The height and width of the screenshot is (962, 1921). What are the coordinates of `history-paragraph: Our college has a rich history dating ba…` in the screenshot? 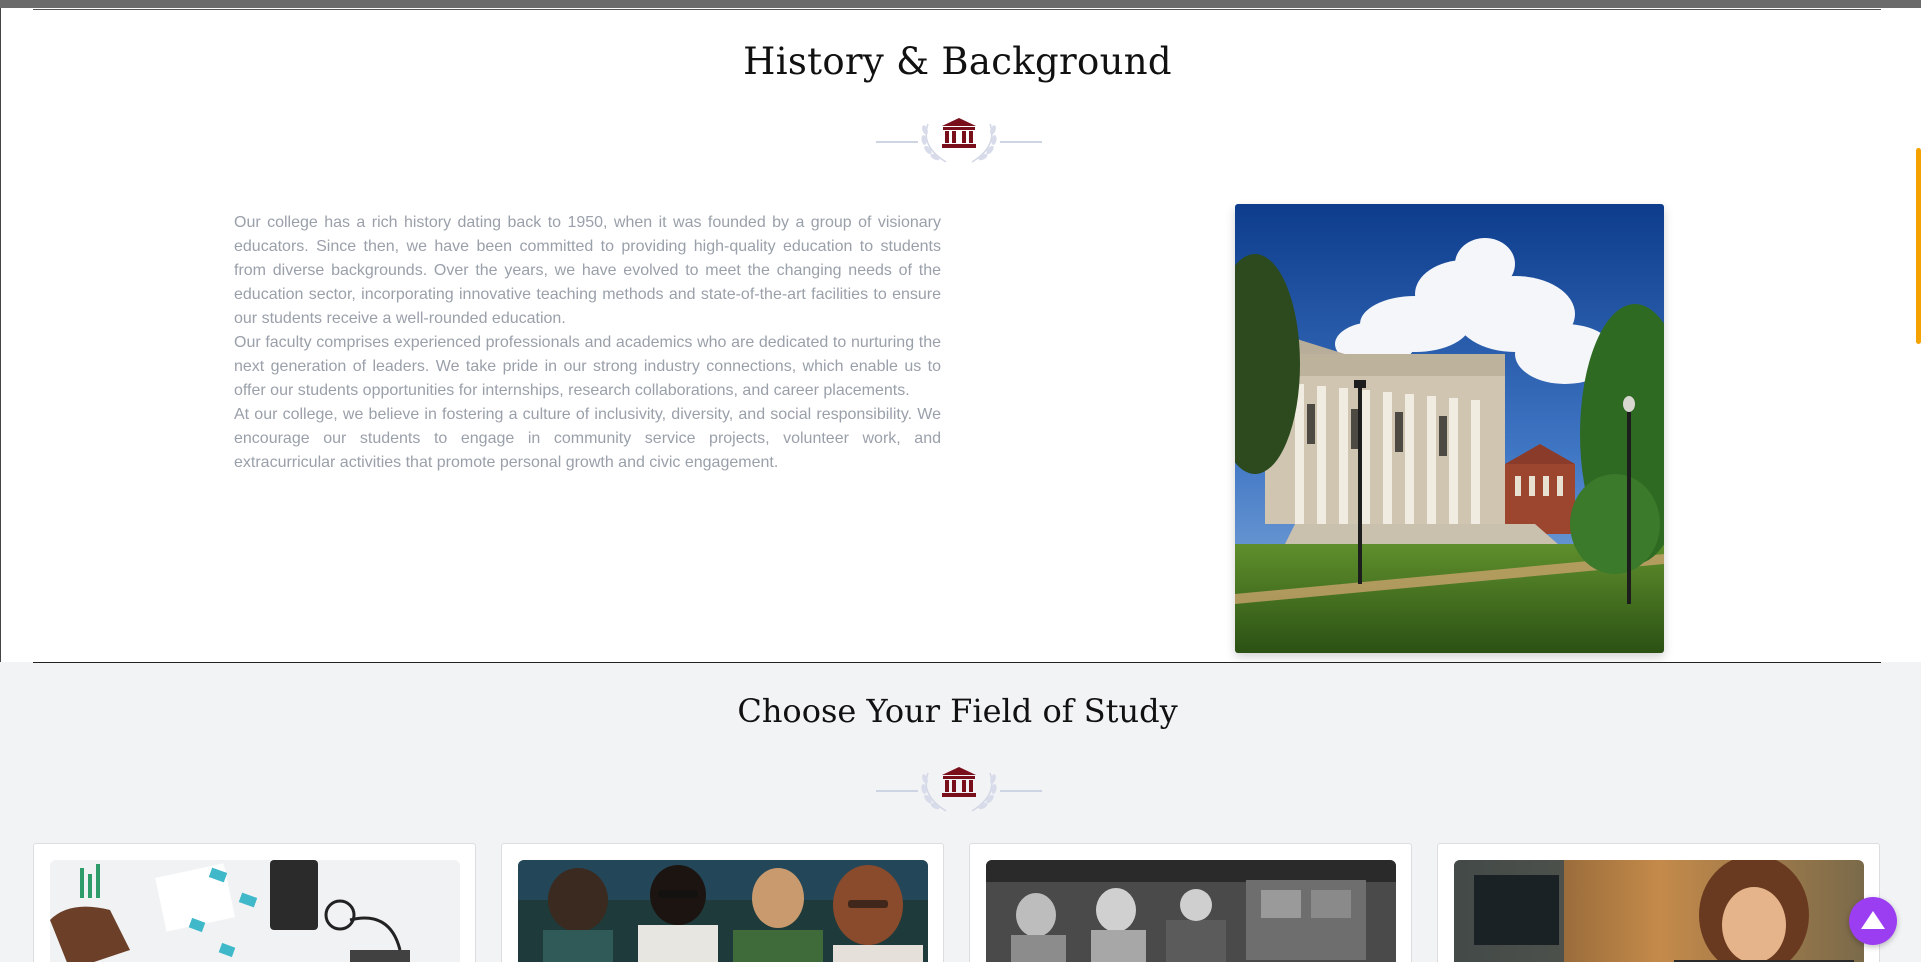 It's located at (587, 270).